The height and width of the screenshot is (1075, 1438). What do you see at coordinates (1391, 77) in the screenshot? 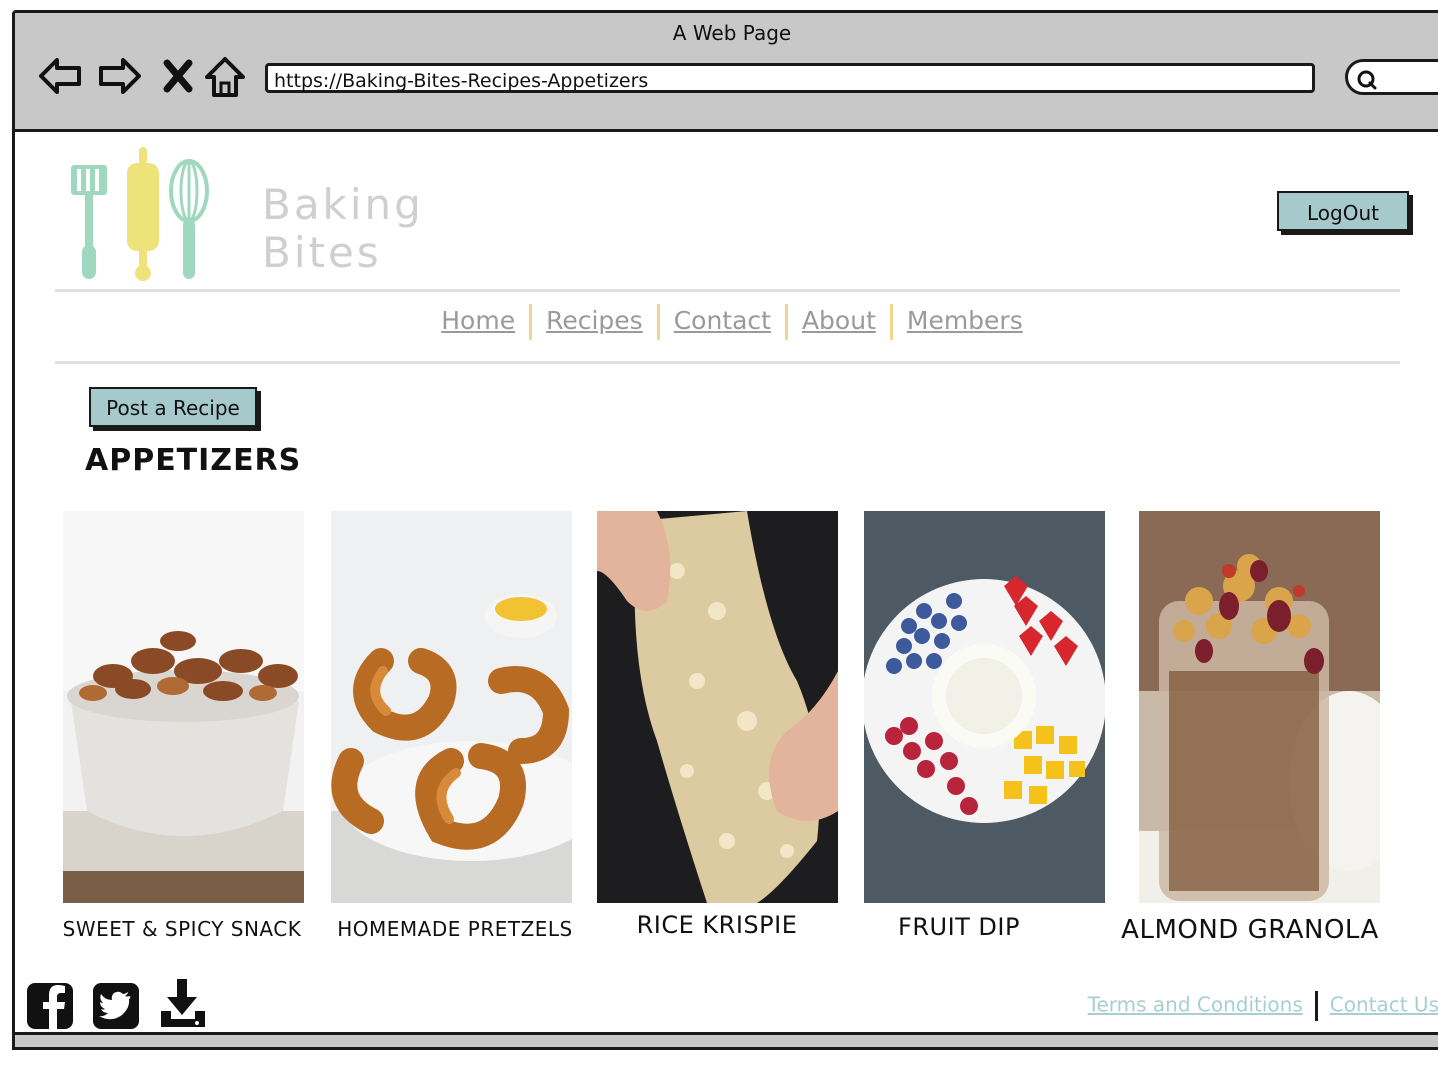
I see `browser-search-field` at bounding box center [1391, 77].